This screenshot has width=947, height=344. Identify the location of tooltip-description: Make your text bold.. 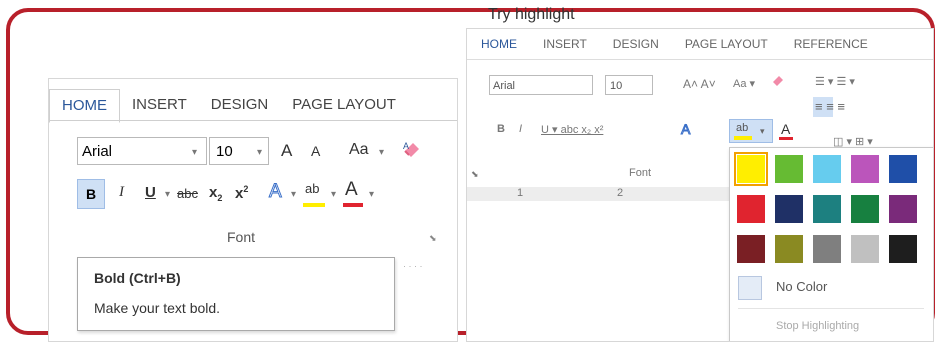
(157, 308).